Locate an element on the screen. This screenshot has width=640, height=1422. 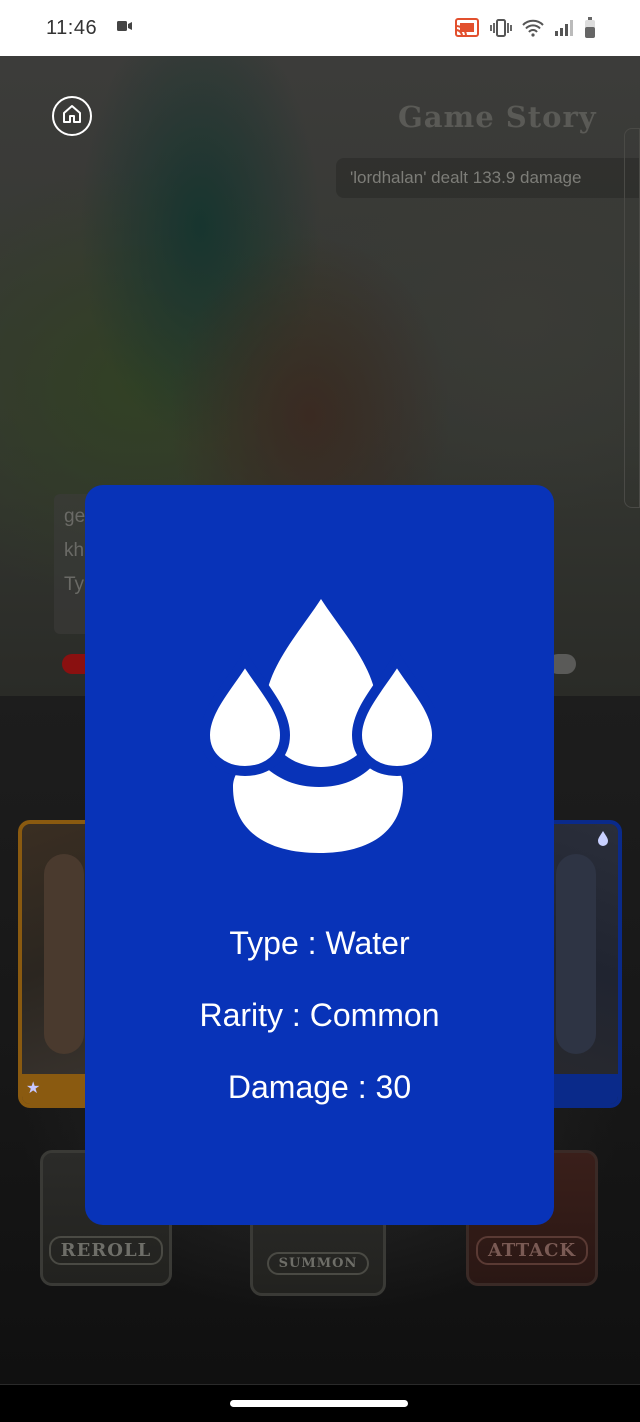
battery-icon is located at coordinates (590, 28).